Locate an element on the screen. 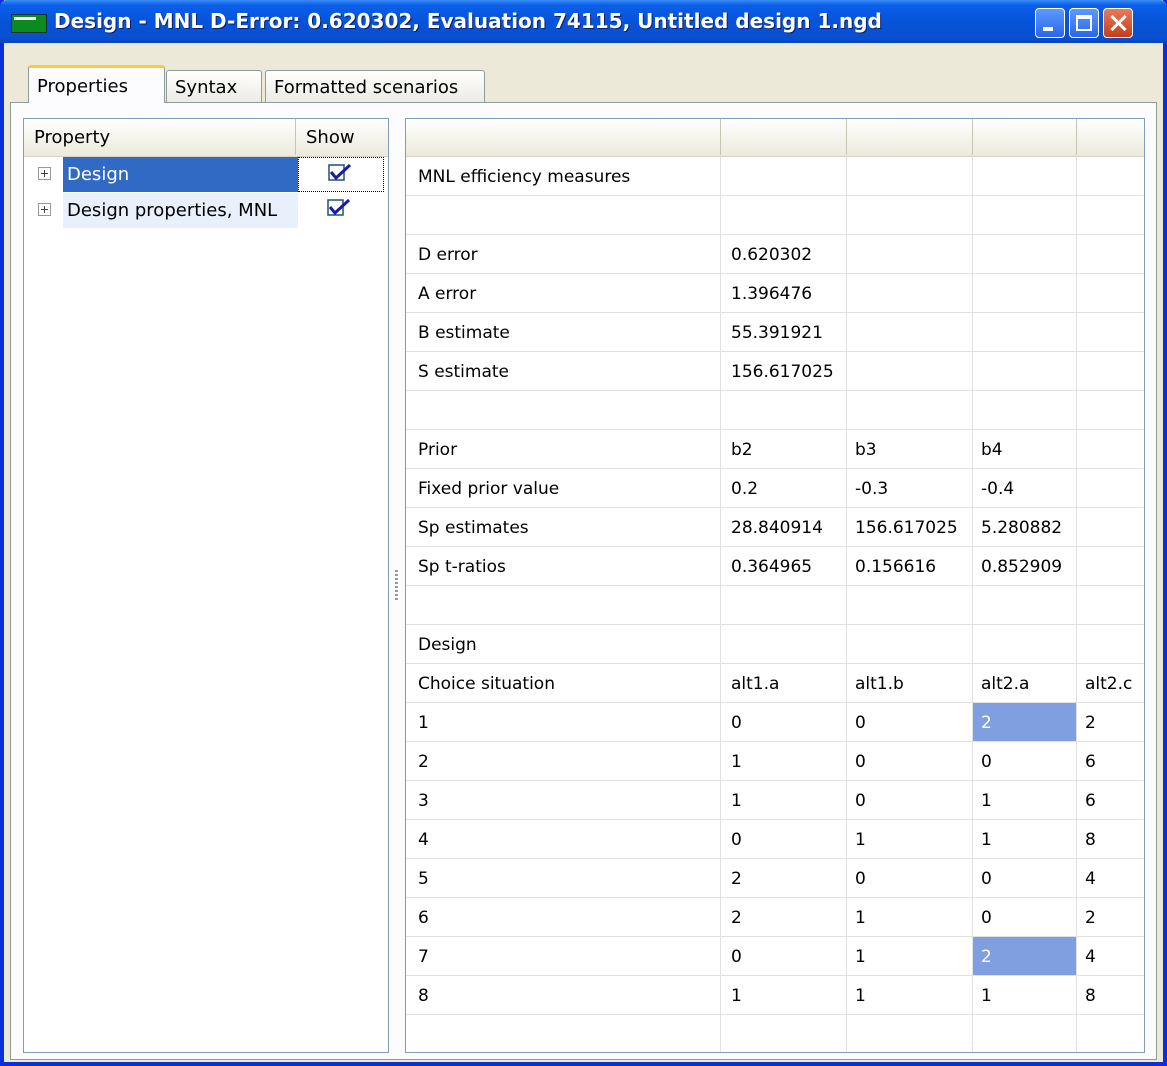 The width and height of the screenshot is (1167, 1066). splitter-grip is located at coordinates (396, 585).